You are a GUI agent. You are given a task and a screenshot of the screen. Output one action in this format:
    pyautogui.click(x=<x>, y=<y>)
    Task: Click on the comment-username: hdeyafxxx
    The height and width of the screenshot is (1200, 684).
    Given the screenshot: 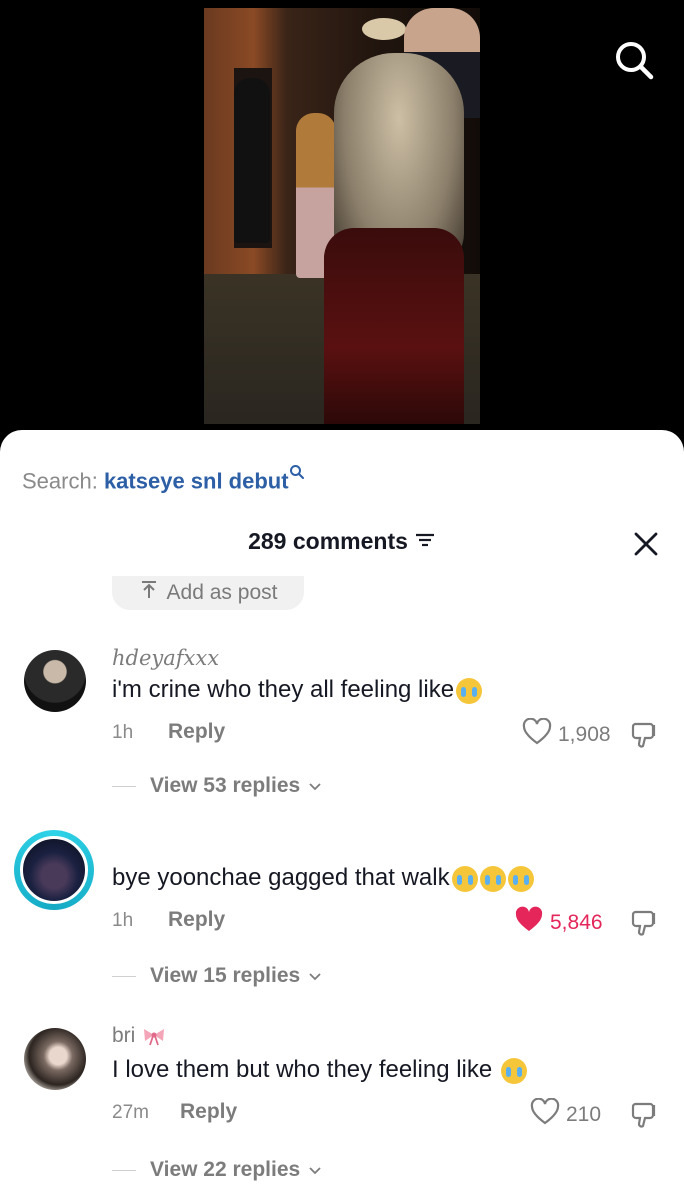 What is the action you would take?
    pyautogui.click(x=165, y=658)
    